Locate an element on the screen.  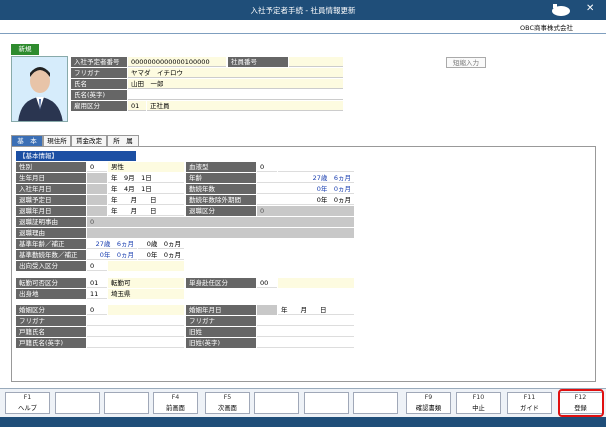
single-value is located at coordinates (316, 283).